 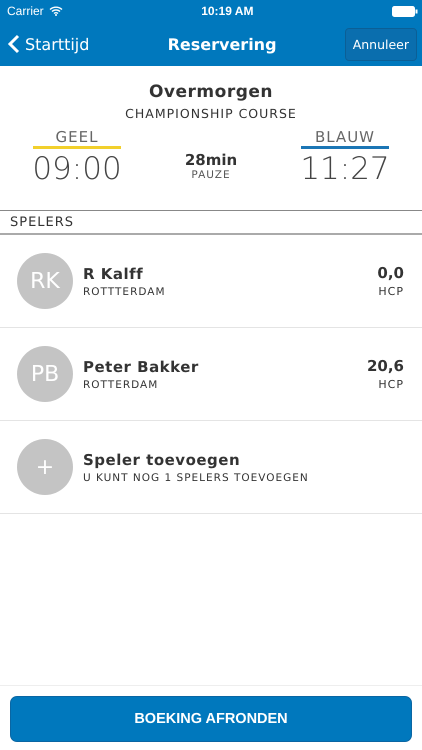 I want to click on course-name: CHAMPIONSHIP COURSE, so click(x=211, y=113).